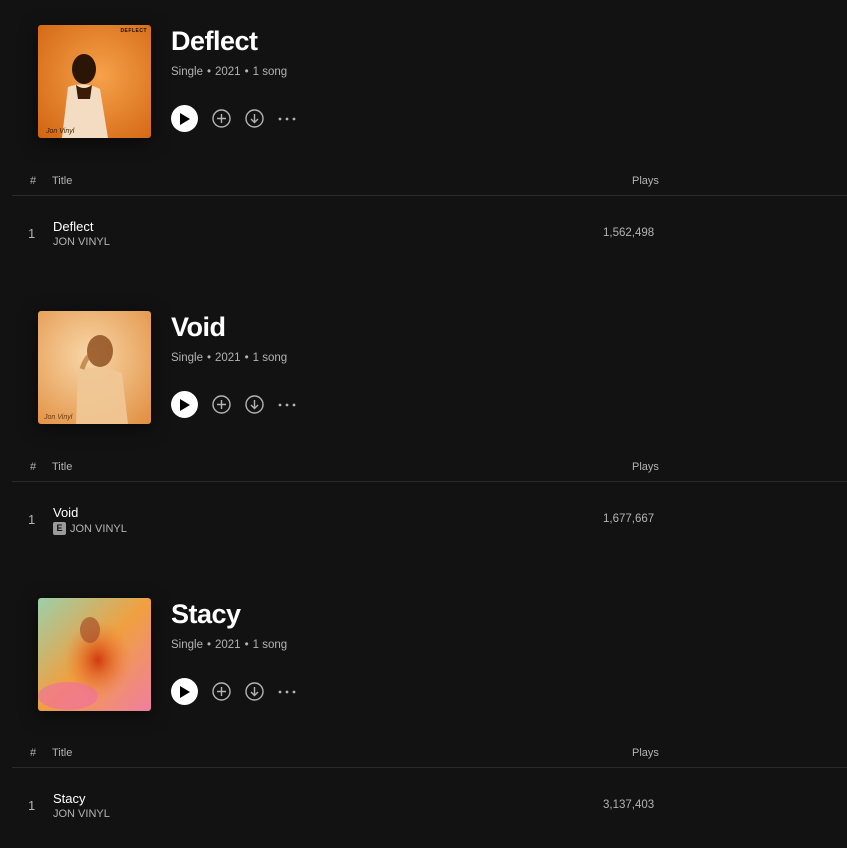 The image size is (847, 848). Describe the element at coordinates (429, 806) in the screenshot. I see `track-row: 1 Stacy JON VINYL 3,137,403` at that location.